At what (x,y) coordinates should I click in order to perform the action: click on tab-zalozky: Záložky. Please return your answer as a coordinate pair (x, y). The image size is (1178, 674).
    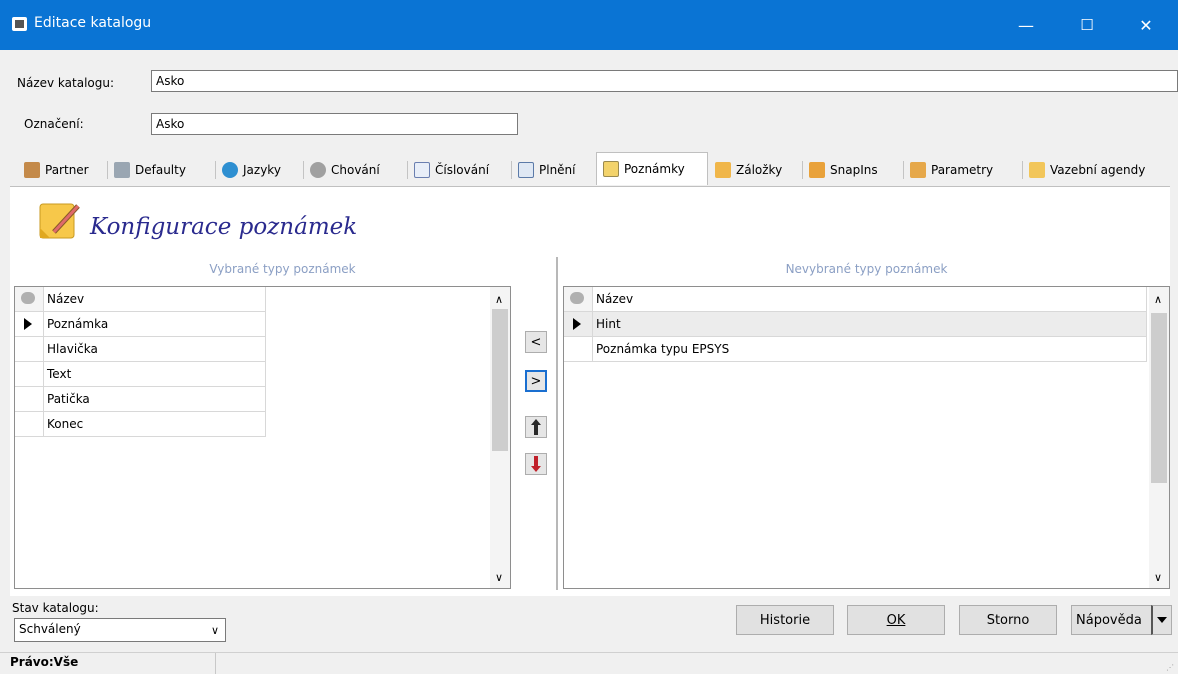
    Looking at the image, I should click on (748, 170).